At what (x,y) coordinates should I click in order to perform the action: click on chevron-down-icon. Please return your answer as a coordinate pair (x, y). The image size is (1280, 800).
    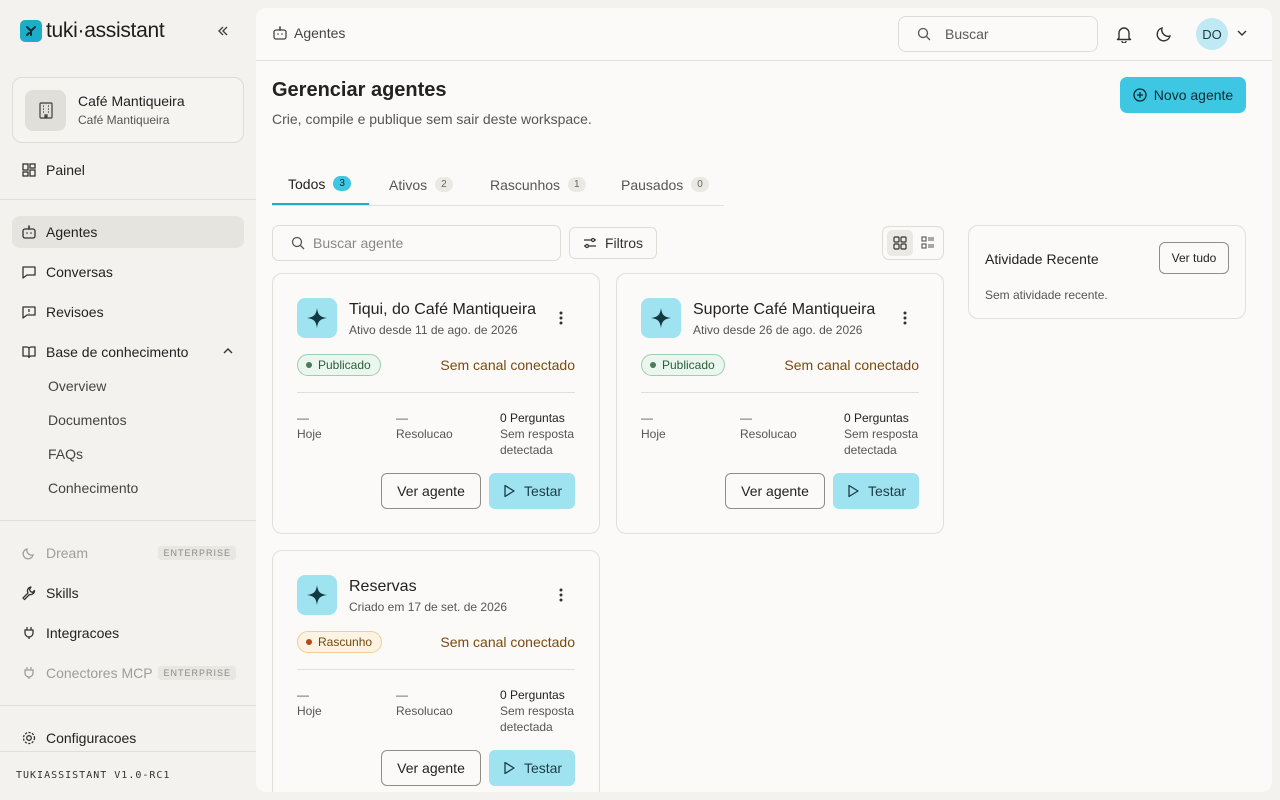
    Looking at the image, I should click on (1242, 33).